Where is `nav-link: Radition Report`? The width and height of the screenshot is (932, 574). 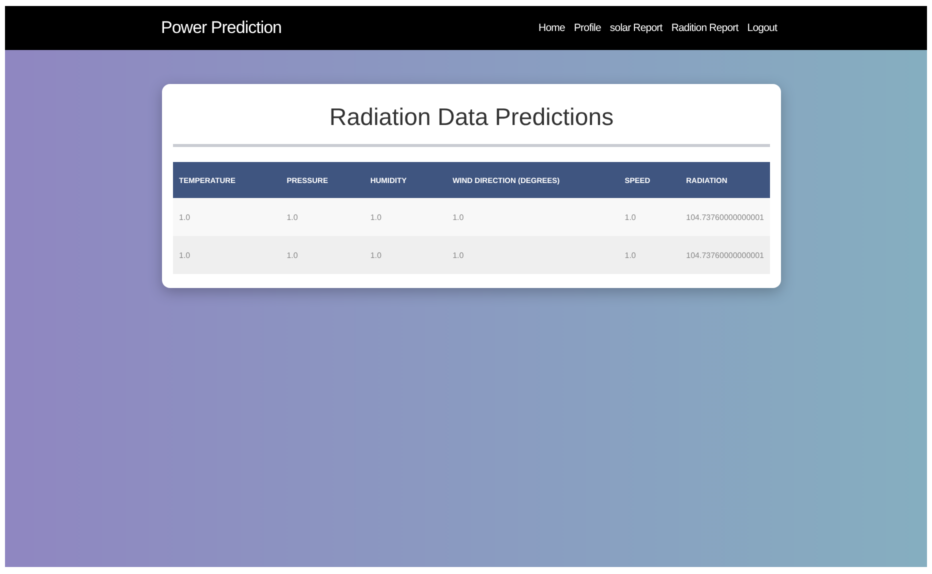
nav-link: Radition Report is located at coordinates (704, 28).